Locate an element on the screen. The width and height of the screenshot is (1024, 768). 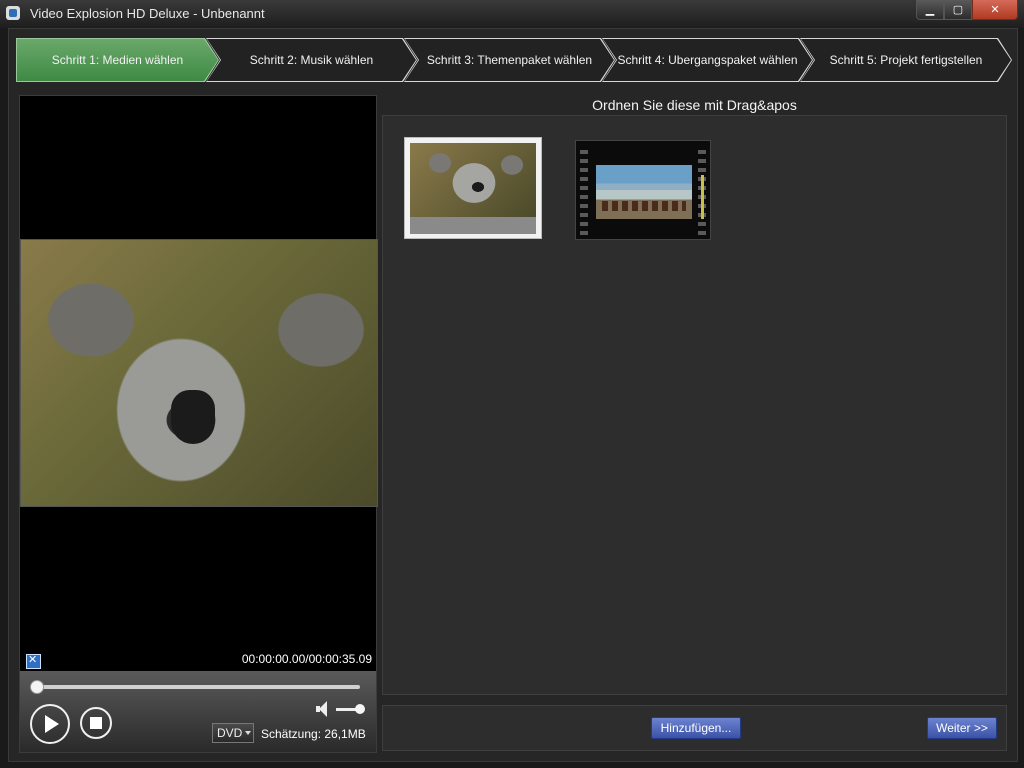
step-1-label: Schritt 1: Medien wählen is located at coordinates (117, 60).